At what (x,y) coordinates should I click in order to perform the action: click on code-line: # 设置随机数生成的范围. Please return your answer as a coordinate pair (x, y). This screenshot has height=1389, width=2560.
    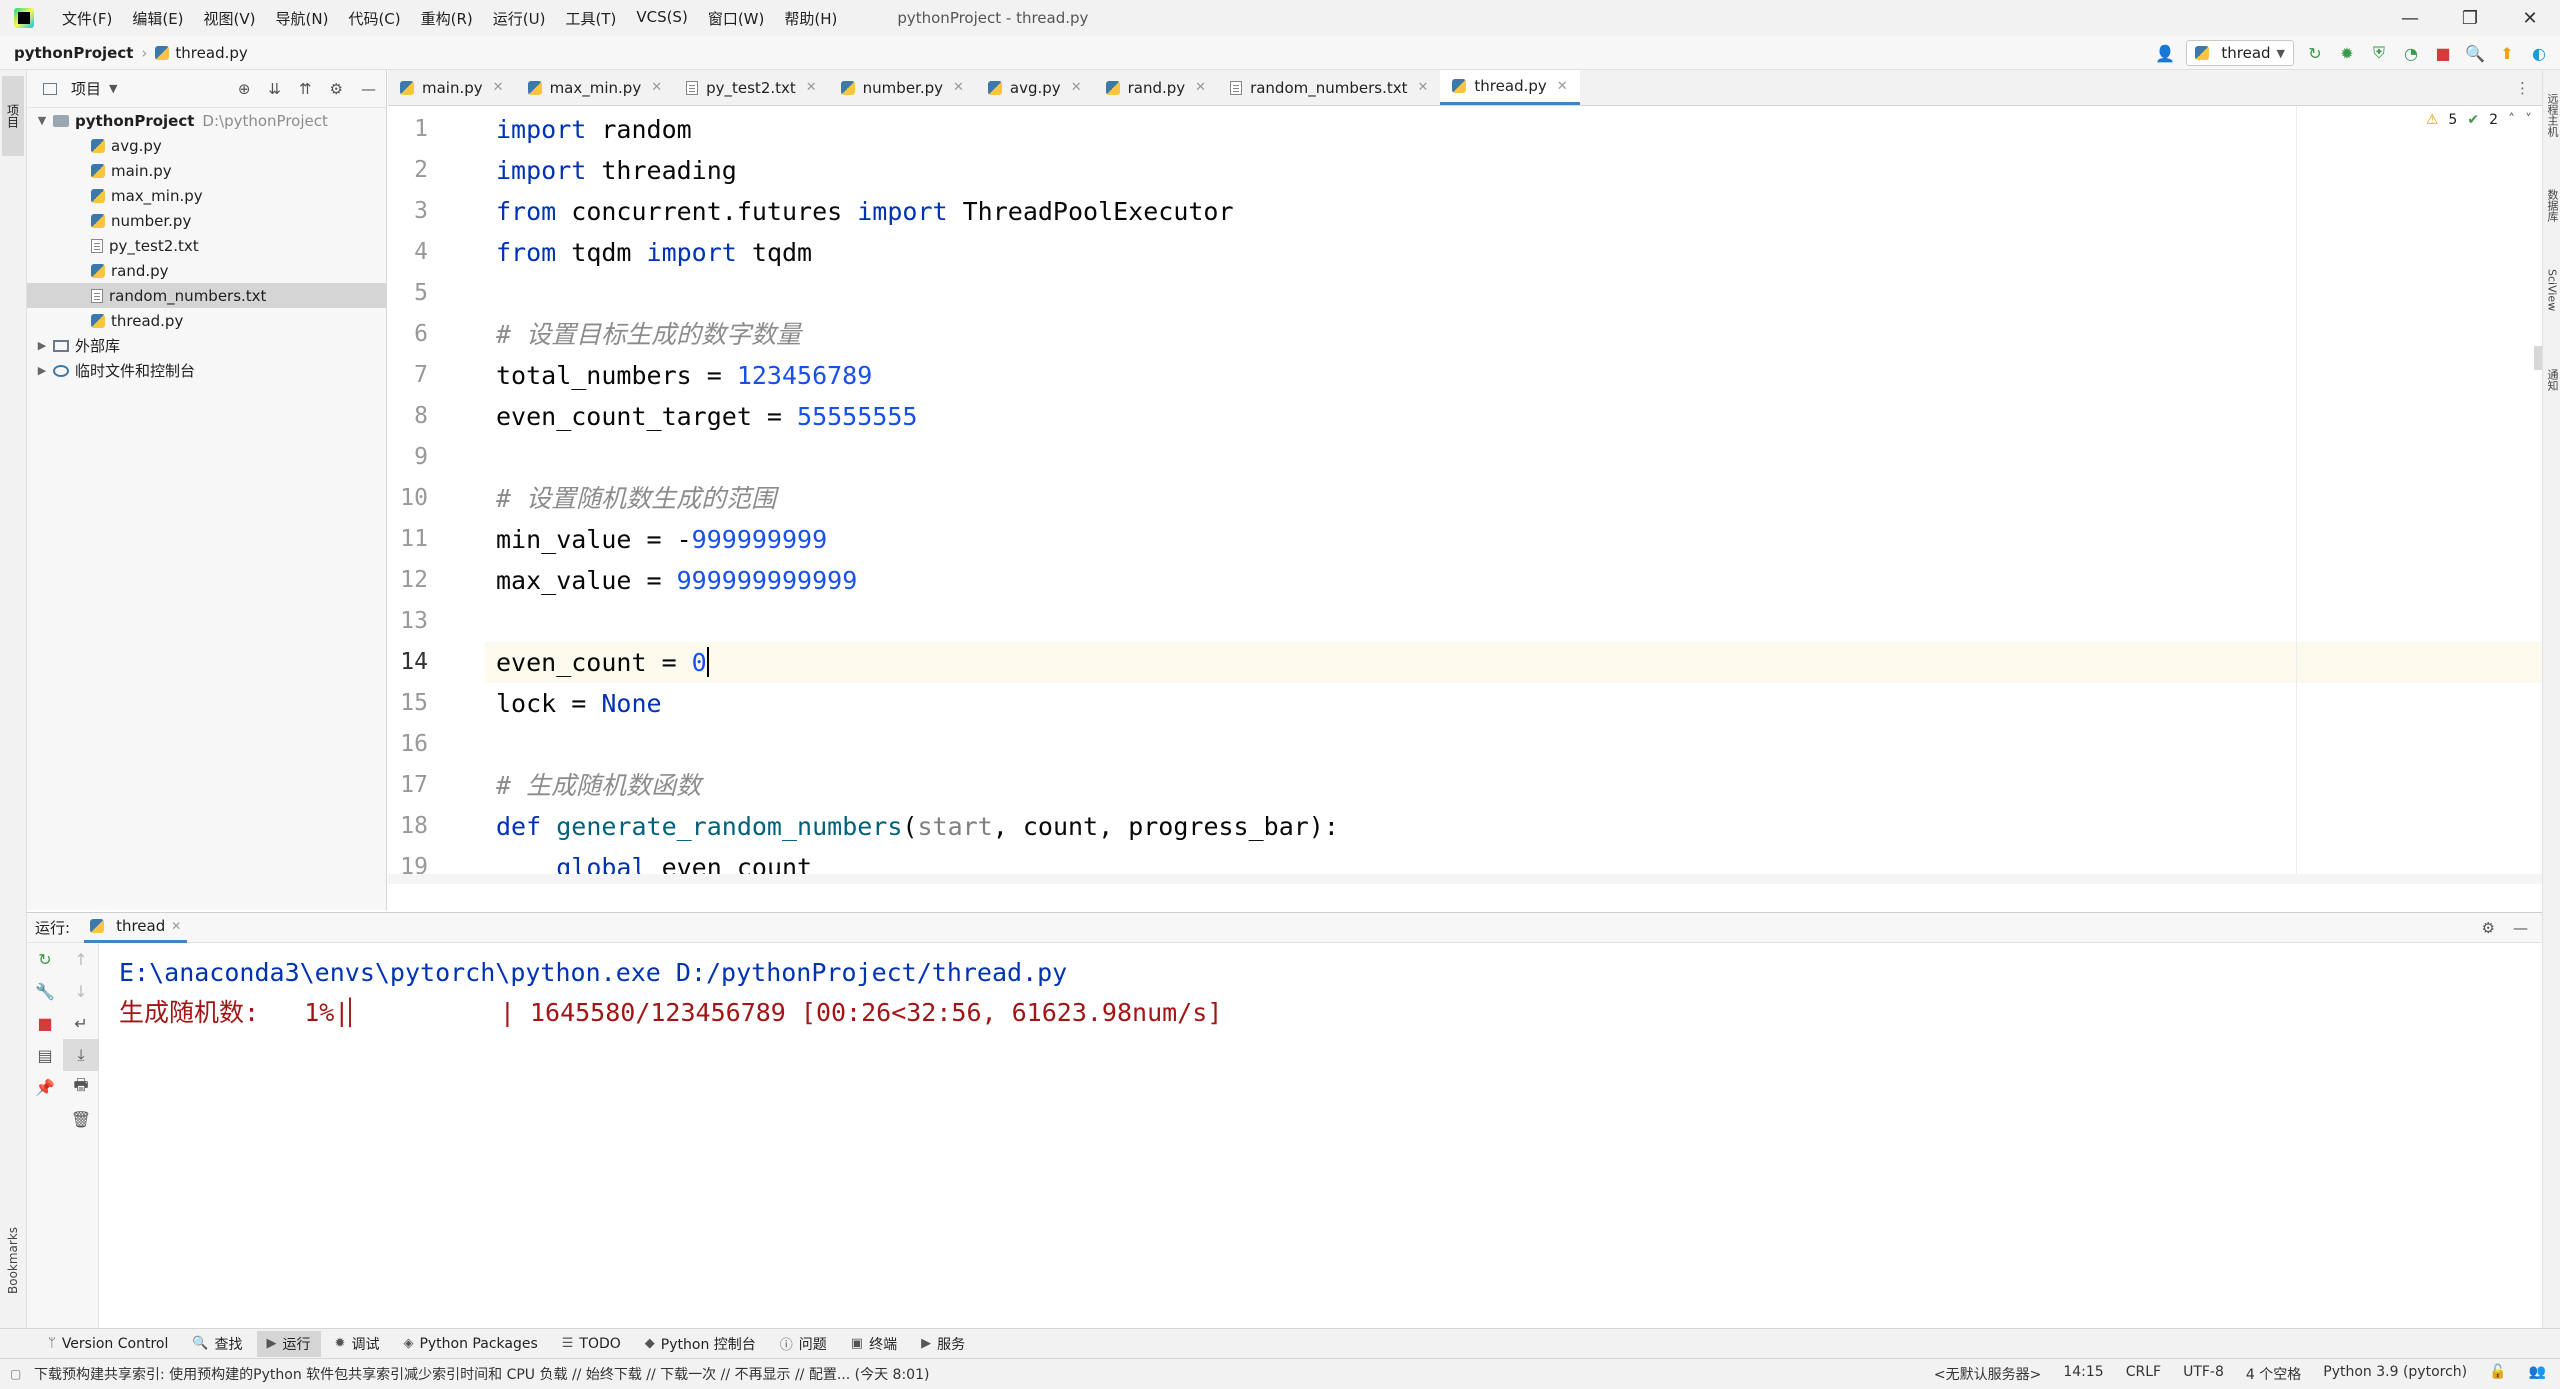
    Looking at the image, I should click on (636, 498).